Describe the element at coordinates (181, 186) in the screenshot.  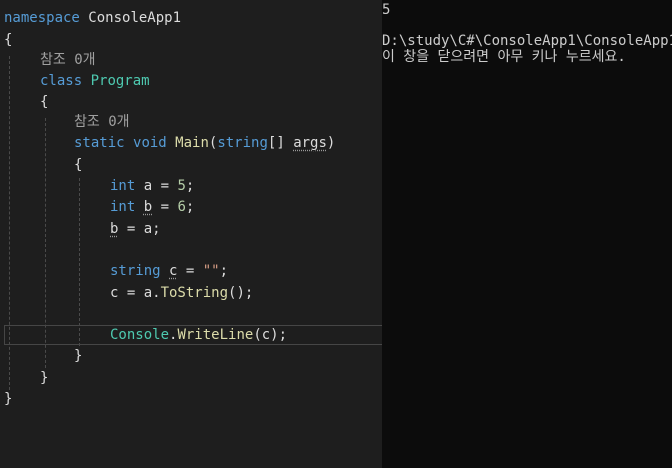
I see `number-literal: 5` at that location.